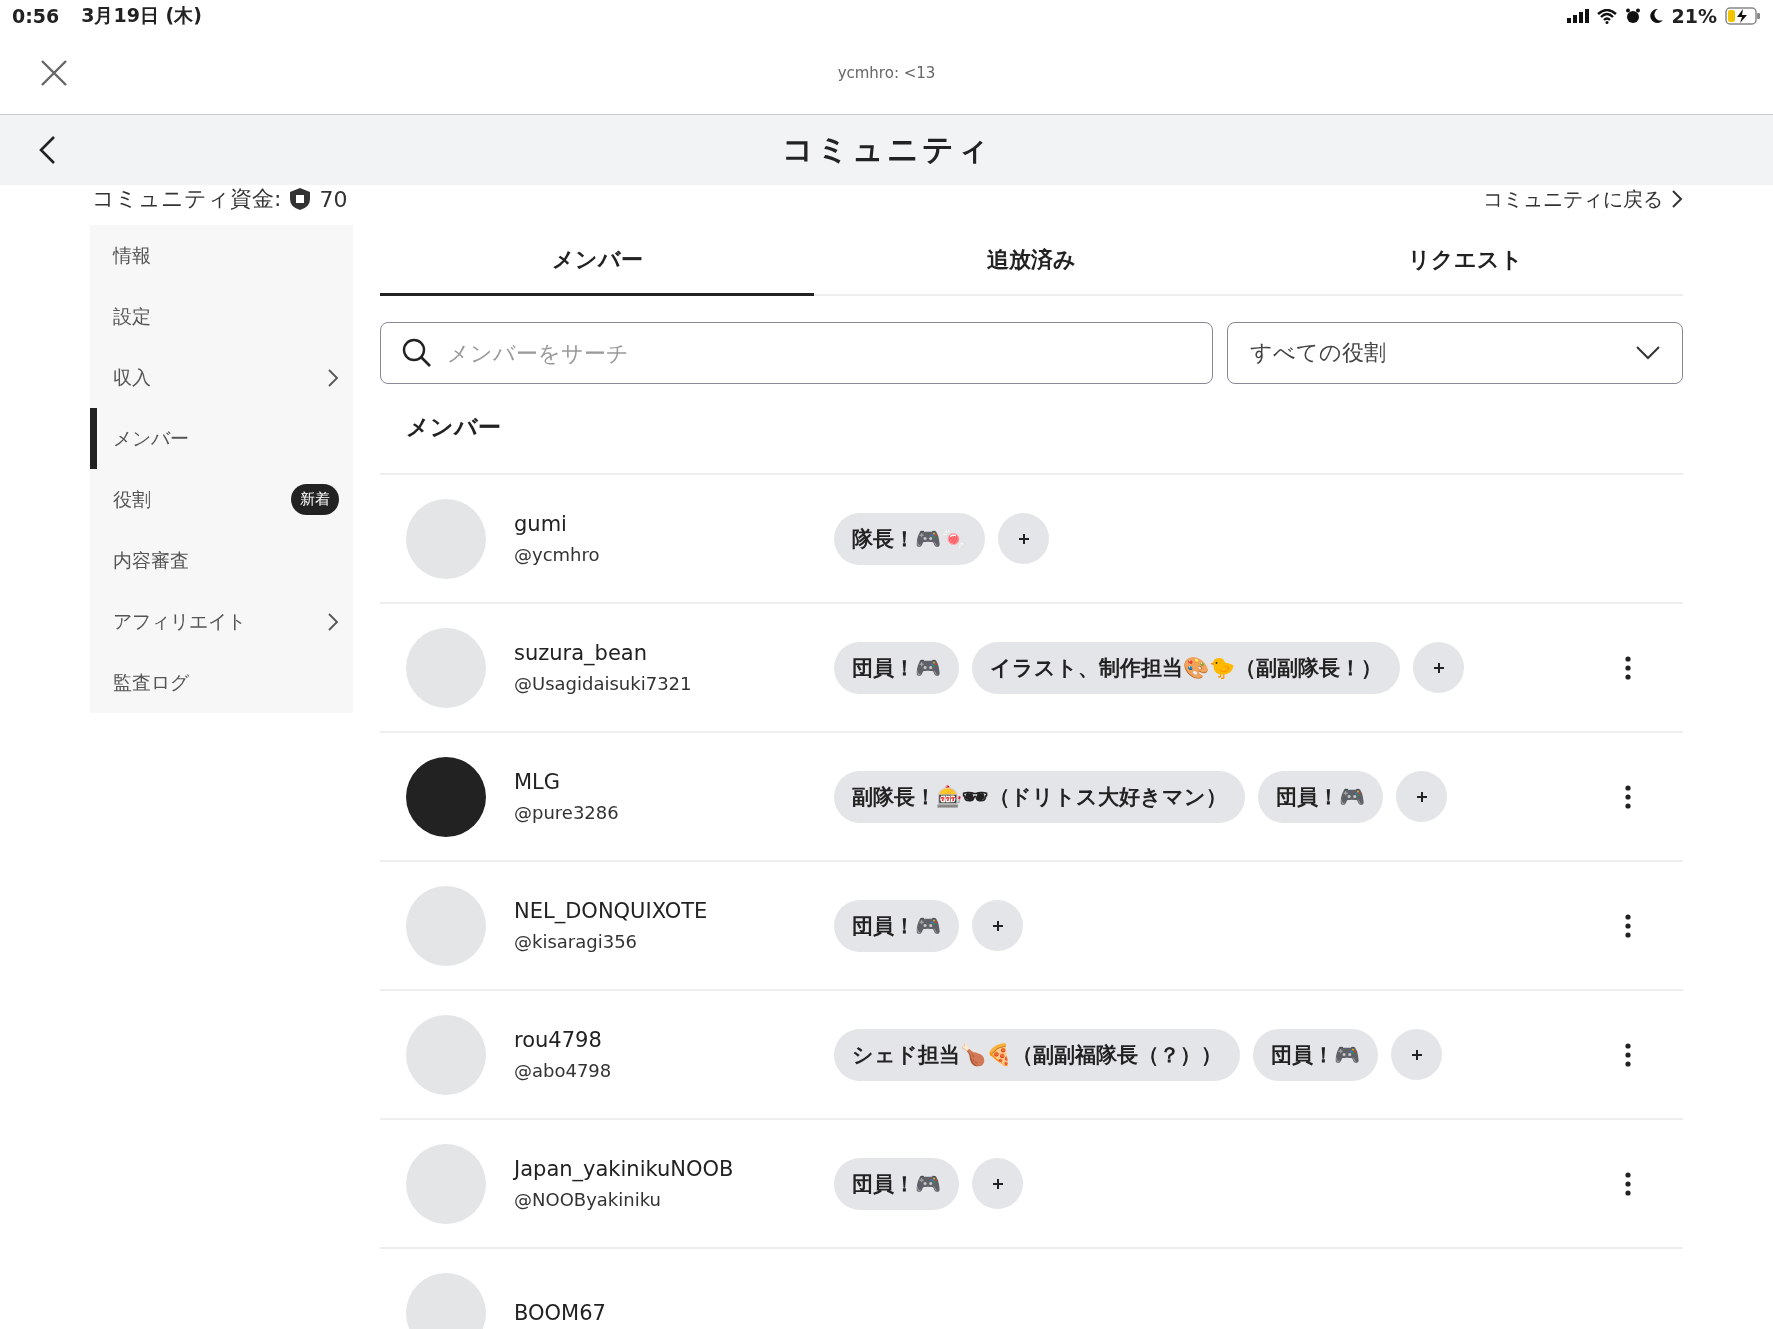 Image resolution: width=1773 pixels, height=1329 pixels. What do you see at coordinates (1465, 260) in the screenshot?
I see `tab: リクエスト` at bounding box center [1465, 260].